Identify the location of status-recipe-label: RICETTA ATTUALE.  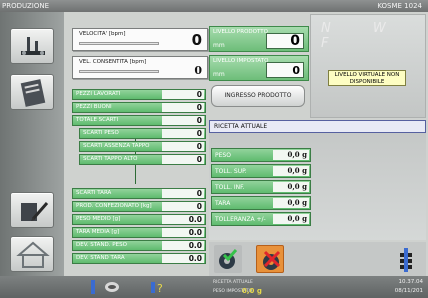
(233, 282).